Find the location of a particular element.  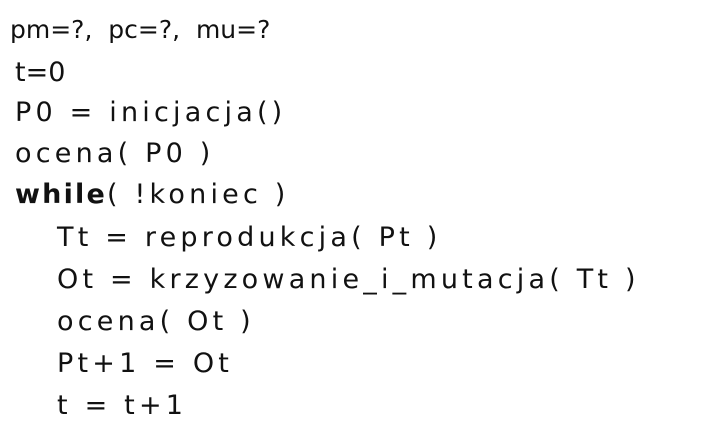

evaluate-initial-line: ocena( P0 ) is located at coordinates (115, 153).